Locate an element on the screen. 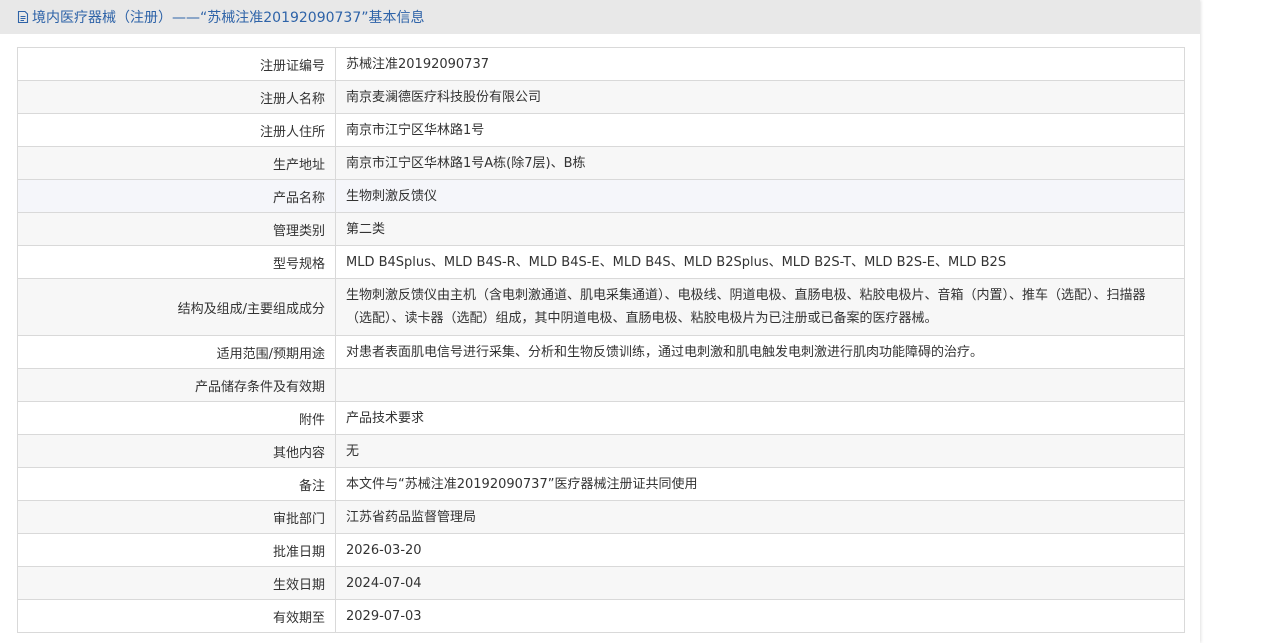 The image size is (1271, 643). table-row: 生产地址 南京市江宁区华林路1号A栋(除7层)、B栋 is located at coordinates (601, 163).